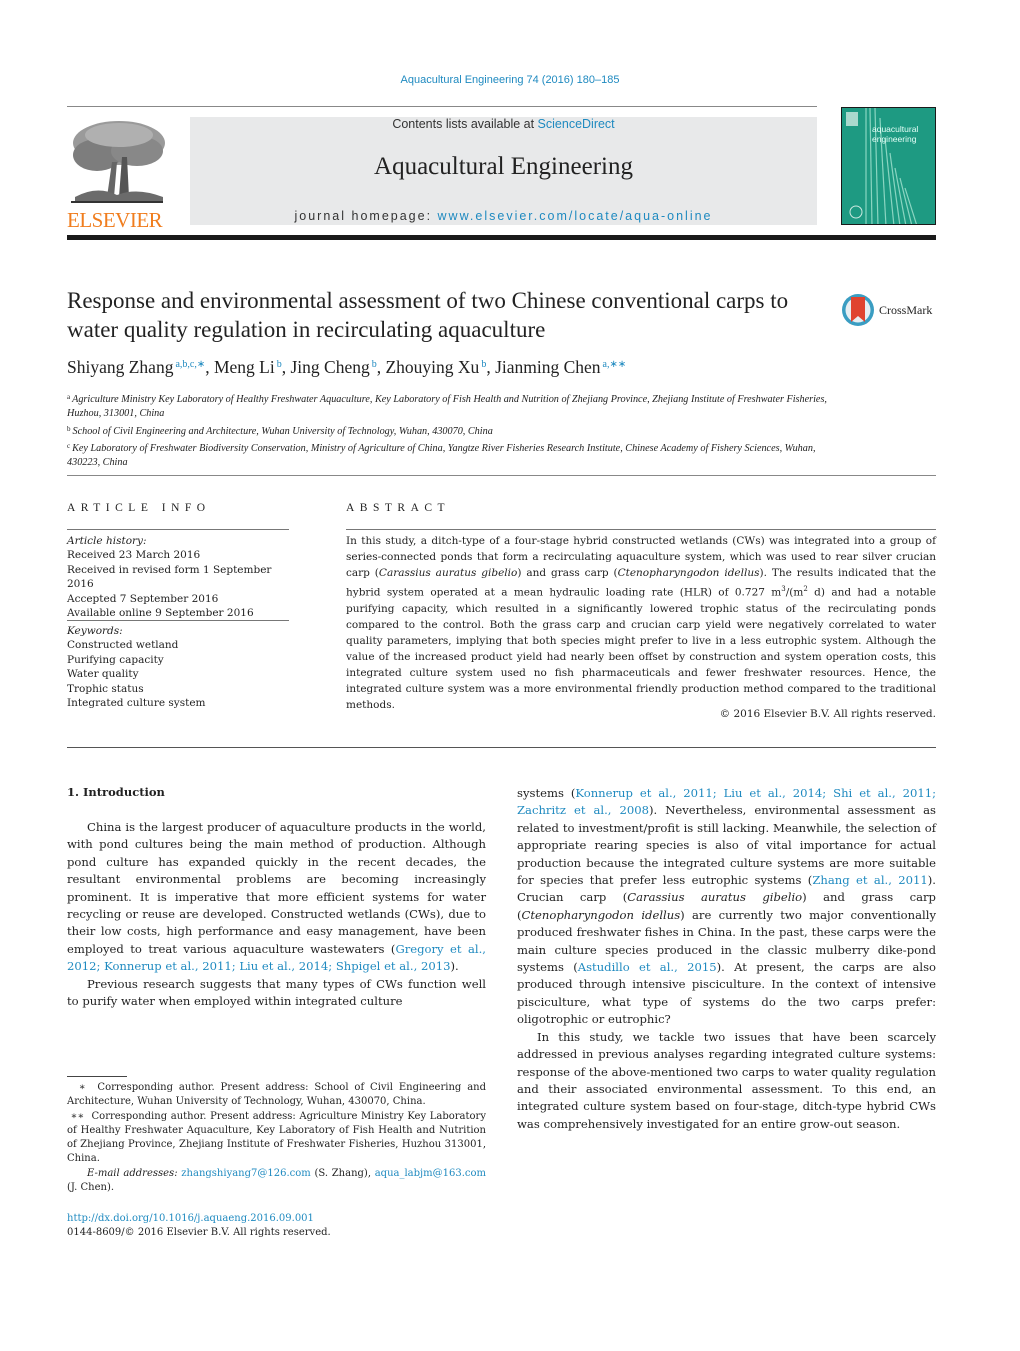  I want to click on elsevier-wordmark: ELSEVIER, so click(115, 220).